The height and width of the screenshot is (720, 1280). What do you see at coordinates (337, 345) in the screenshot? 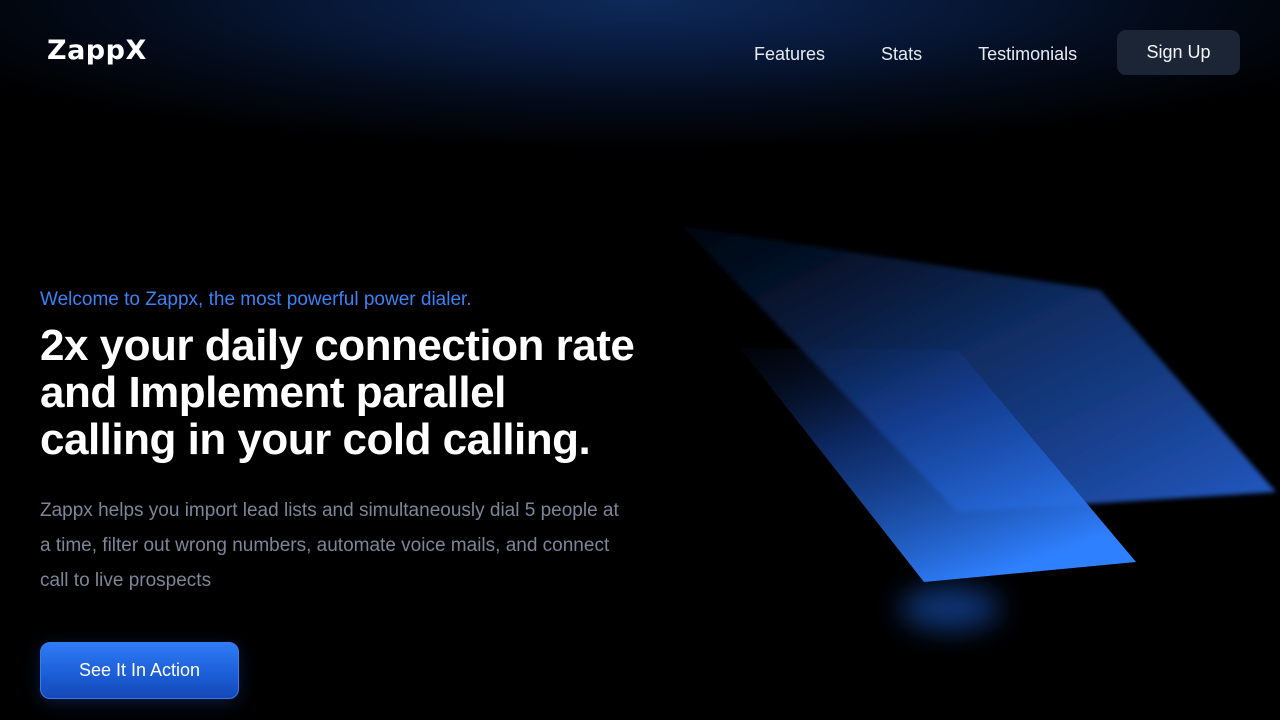
I see `headline-line-1: 2x your daily connection rate` at bounding box center [337, 345].